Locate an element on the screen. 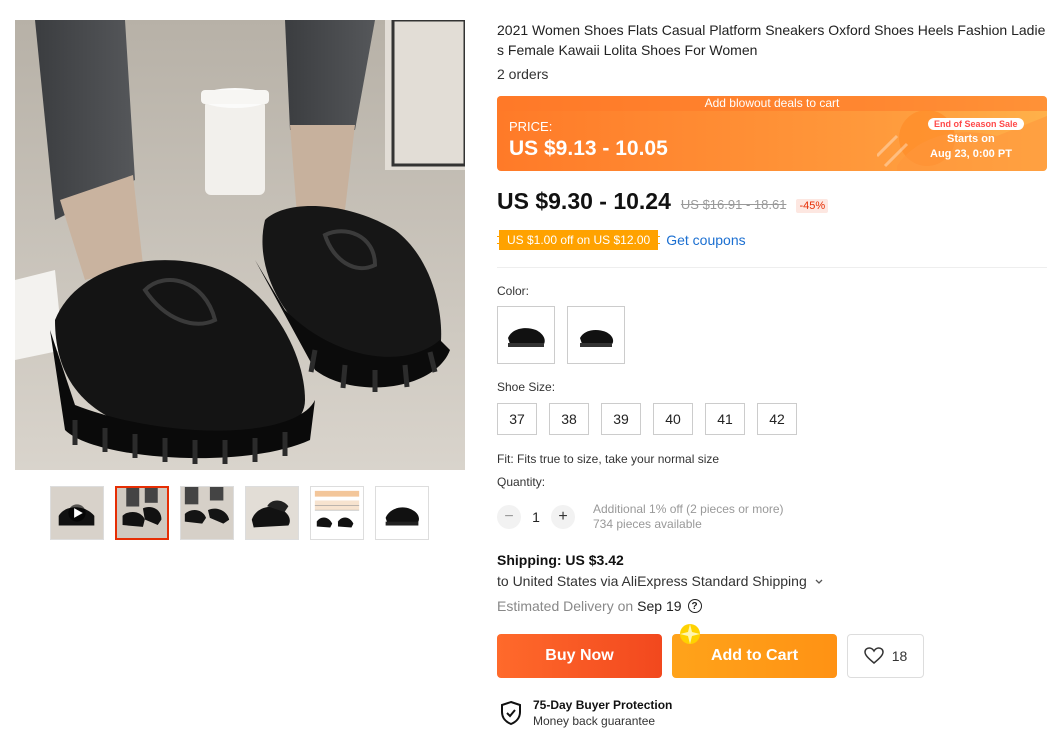 The height and width of the screenshot is (742, 1058). shoe-size-label: Shoe Size: is located at coordinates (526, 387).